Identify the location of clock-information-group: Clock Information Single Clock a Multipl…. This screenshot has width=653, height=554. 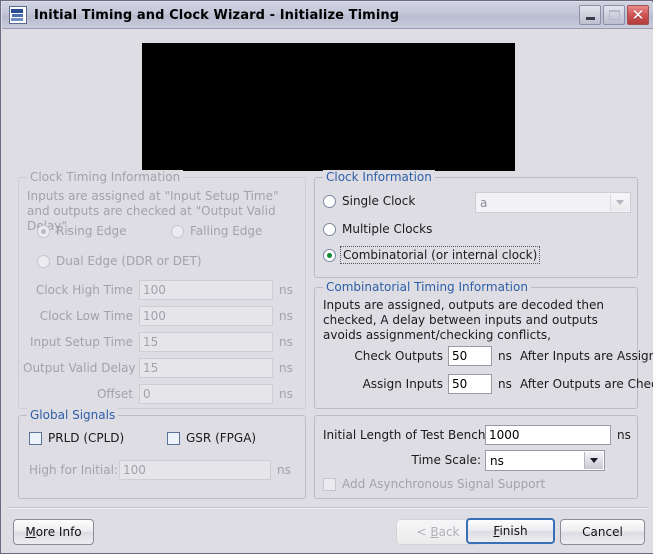
(476, 224).